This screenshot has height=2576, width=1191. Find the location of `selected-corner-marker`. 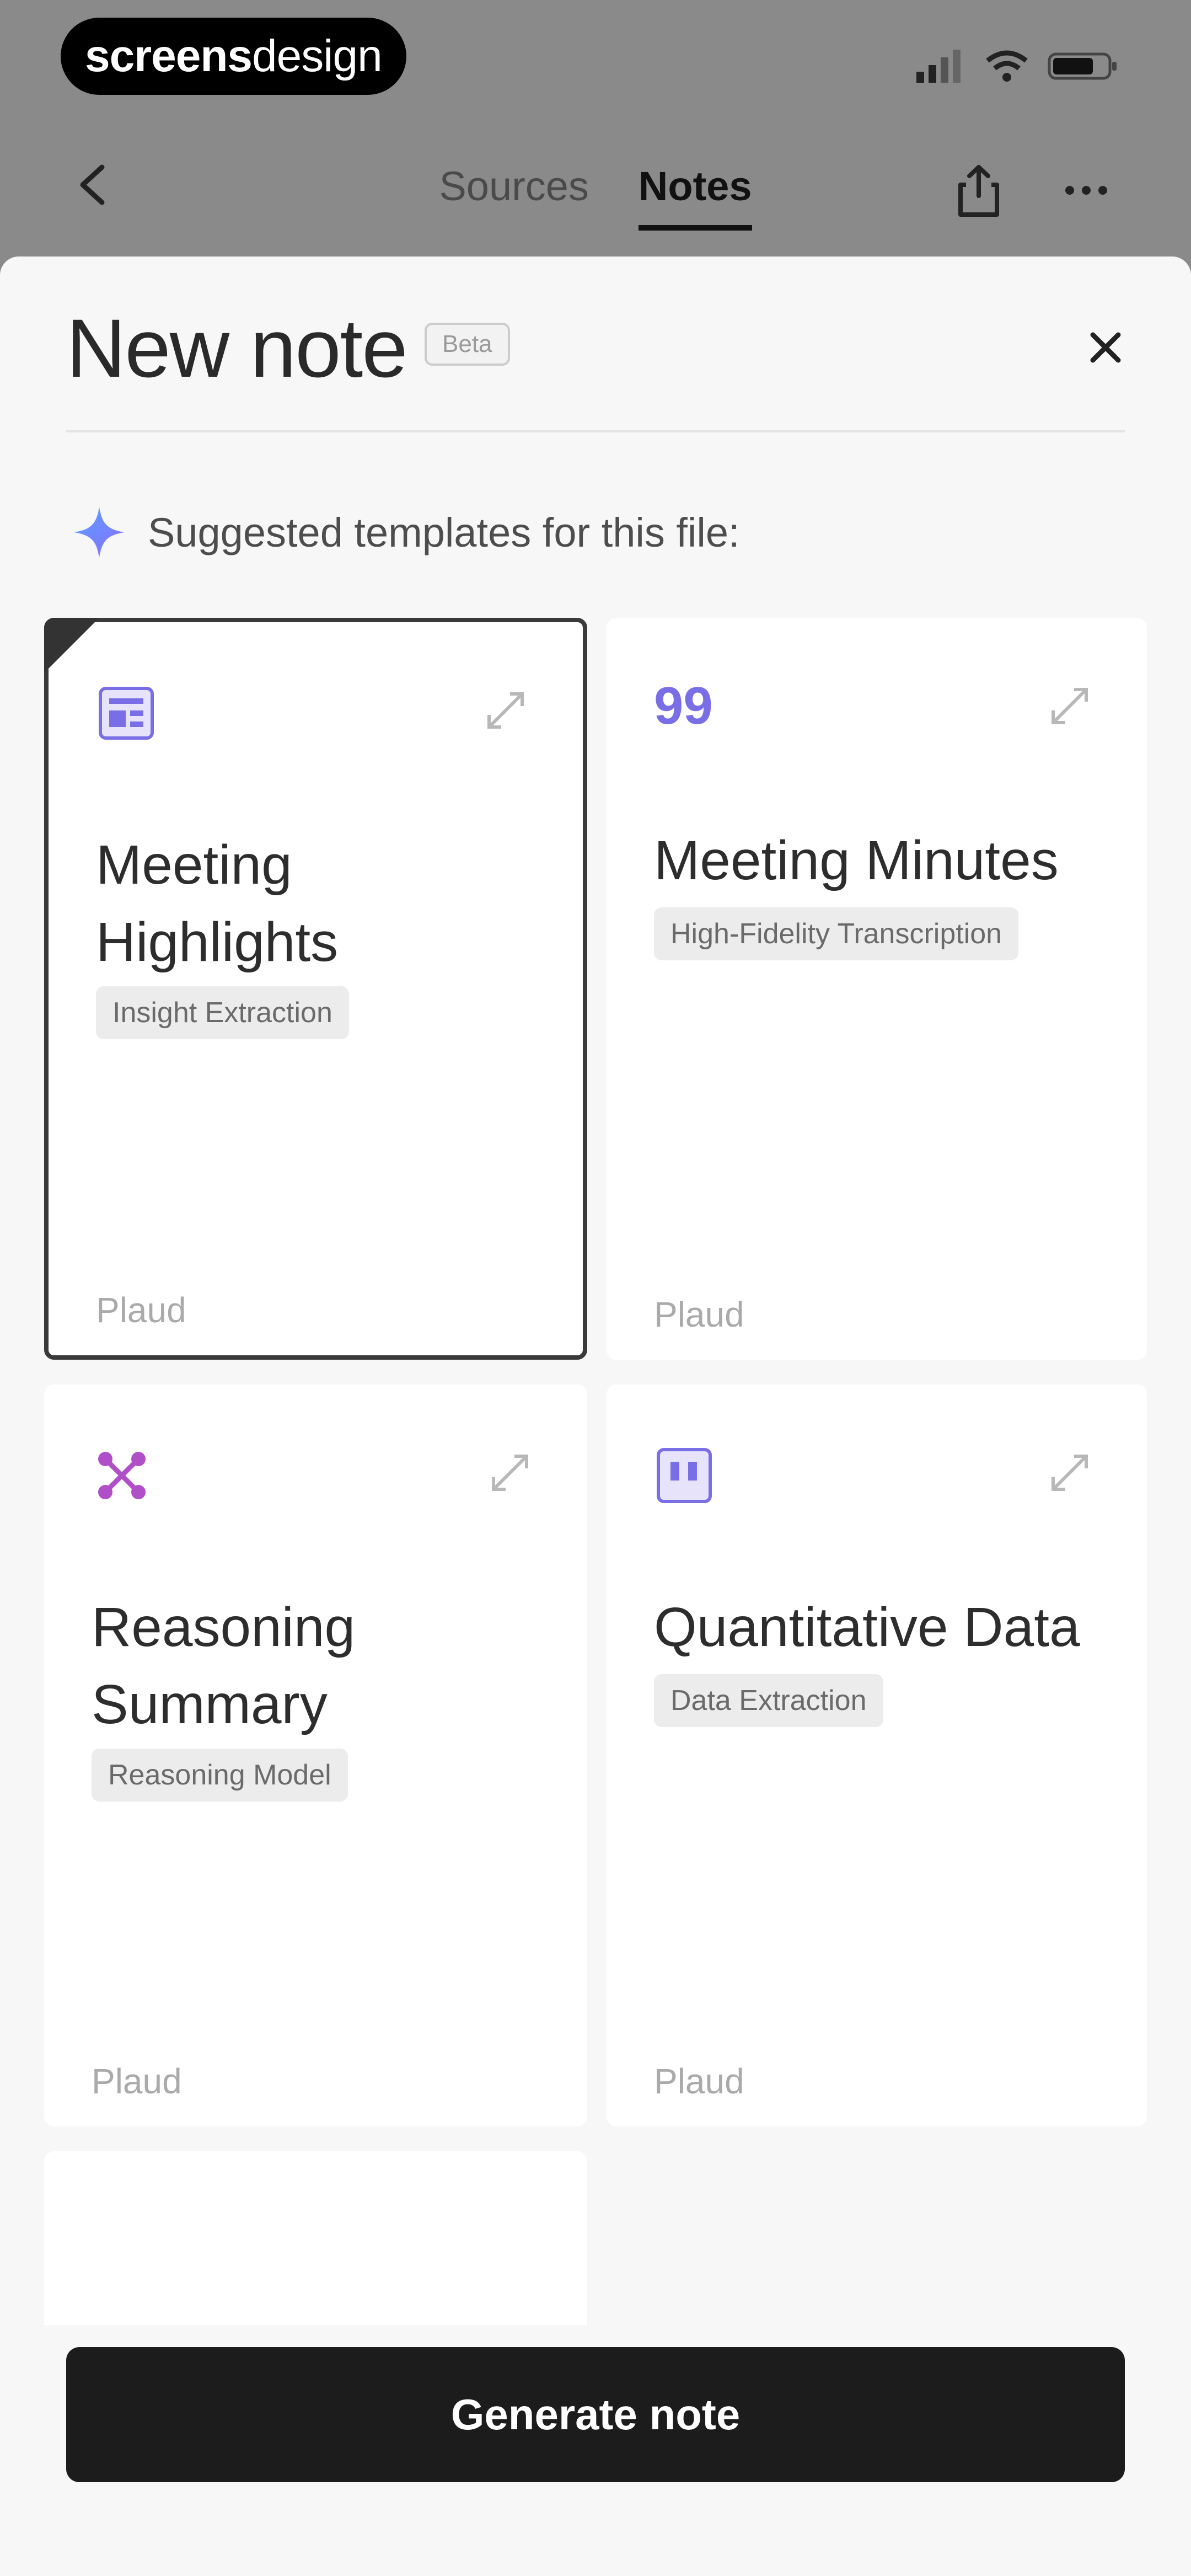

selected-corner-marker is located at coordinates (71, 645).